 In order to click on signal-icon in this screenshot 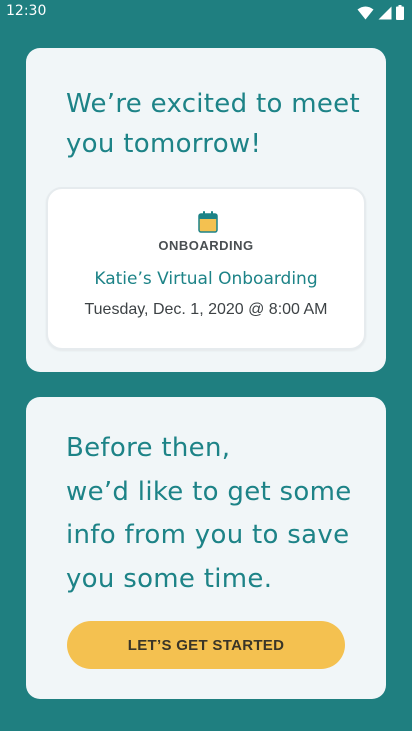, I will do `click(385, 12)`.